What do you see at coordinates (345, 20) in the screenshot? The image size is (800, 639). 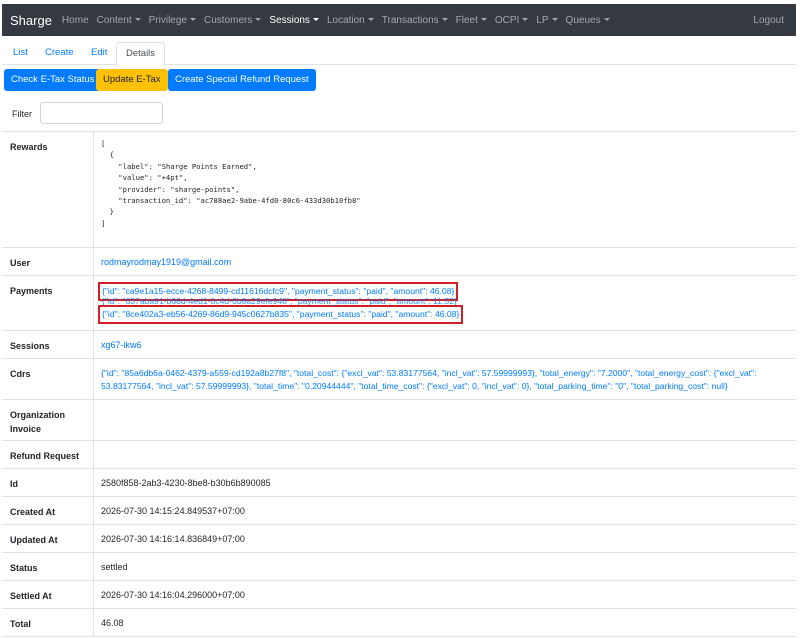 I see `nav-location-label: Location` at bounding box center [345, 20].